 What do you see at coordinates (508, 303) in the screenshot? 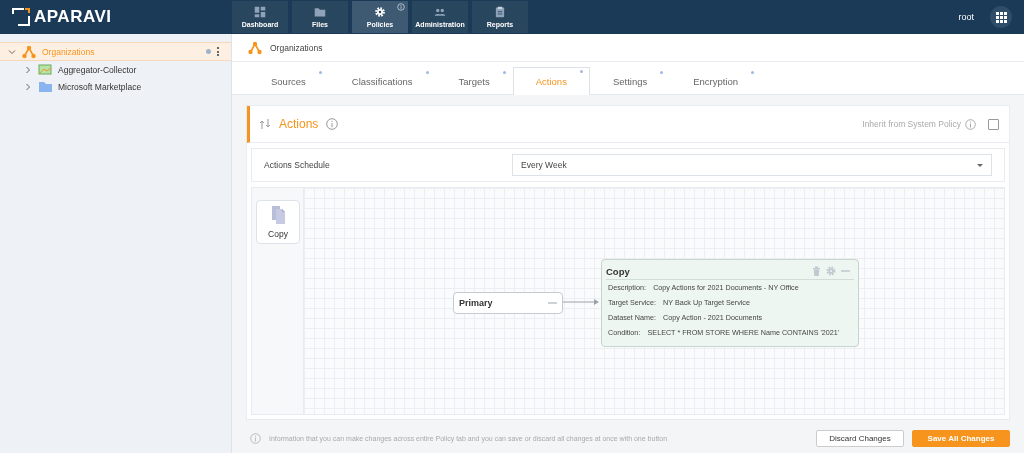
I see `source-node: Primary` at bounding box center [508, 303].